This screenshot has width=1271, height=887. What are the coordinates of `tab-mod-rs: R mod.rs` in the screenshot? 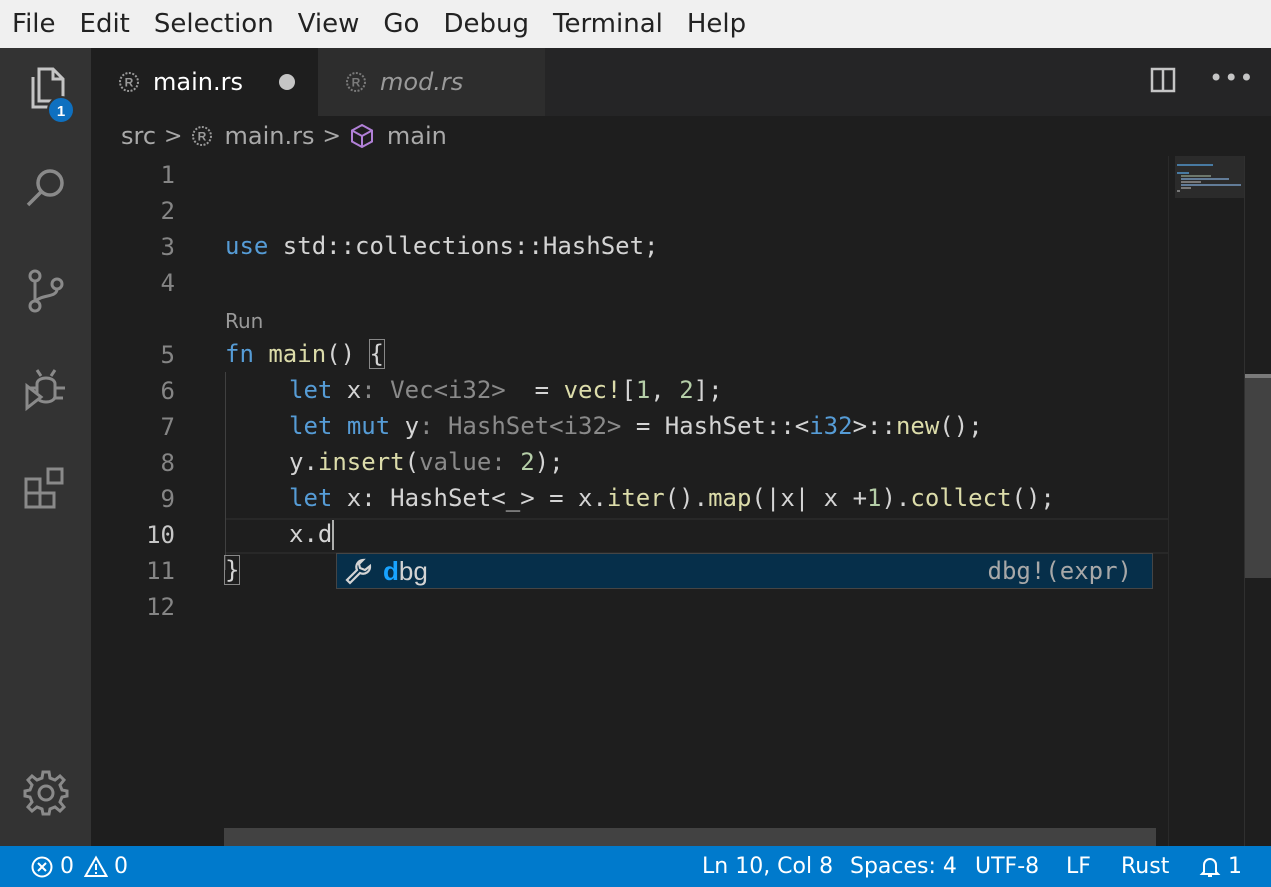 It's located at (431, 82).